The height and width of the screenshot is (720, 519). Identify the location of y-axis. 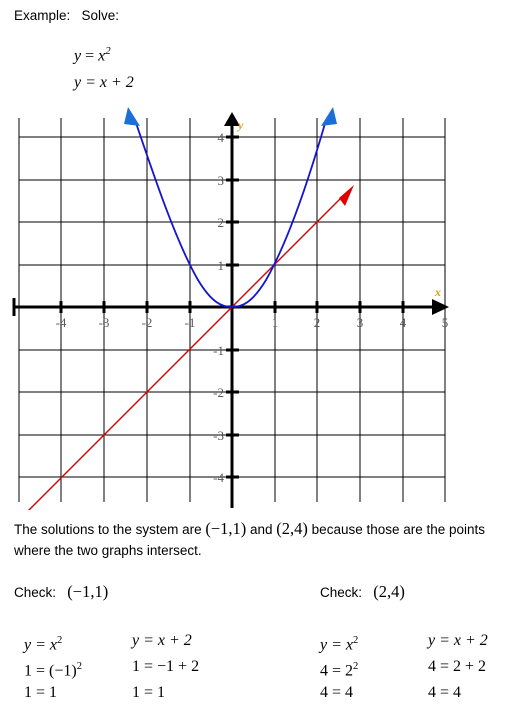
(232, 310).